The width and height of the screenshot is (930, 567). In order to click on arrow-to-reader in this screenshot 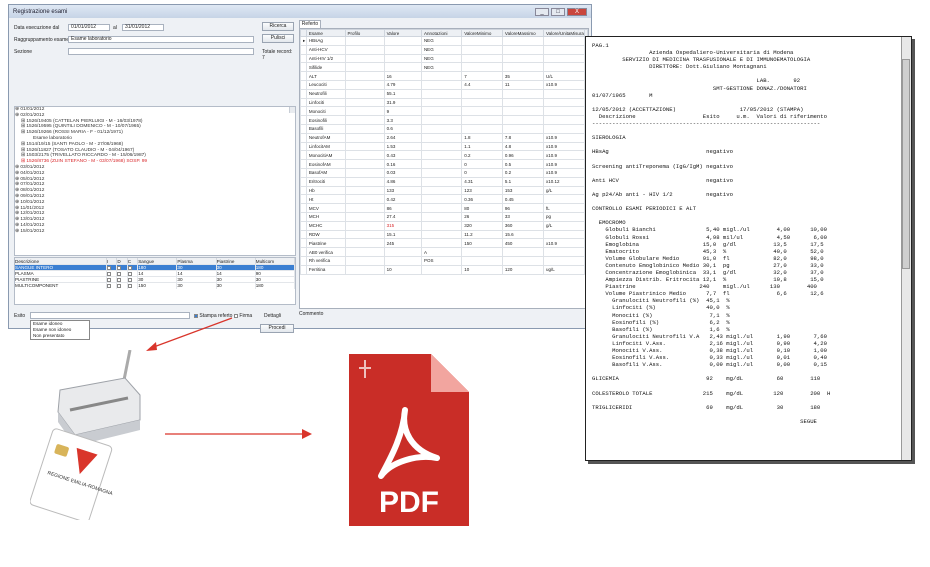, I will do `click(191, 333)`.